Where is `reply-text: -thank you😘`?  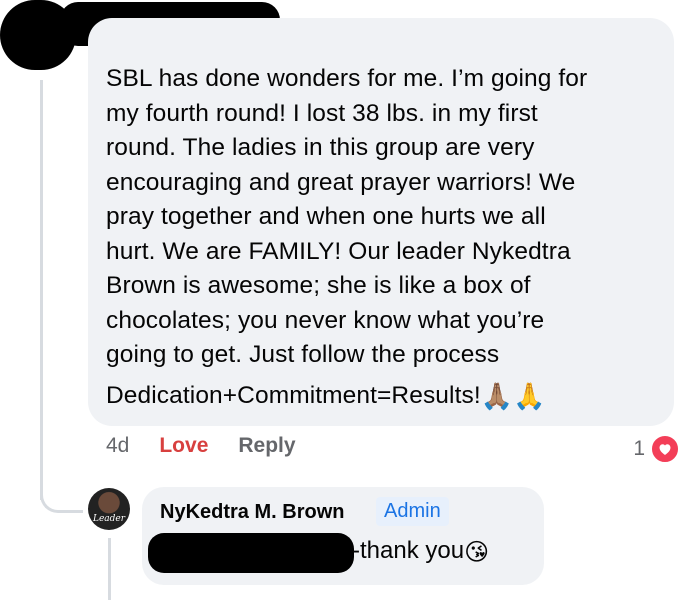
reply-text: -thank you😘 is located at coordinates (420, 552).